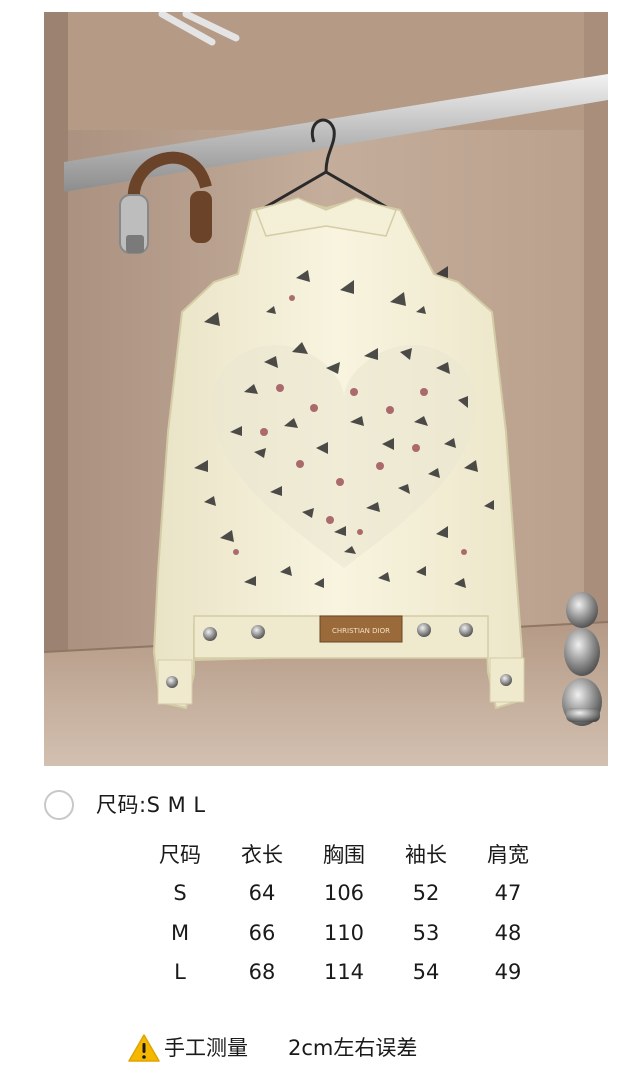 Image resolution: width=640 pixels, height=1084 pixels. What do you see at coordinates (272, 1048) in the screenshot?
I see `measurement-note: 手工测量 2cm左右误差` at bounding box center [272, 1048].